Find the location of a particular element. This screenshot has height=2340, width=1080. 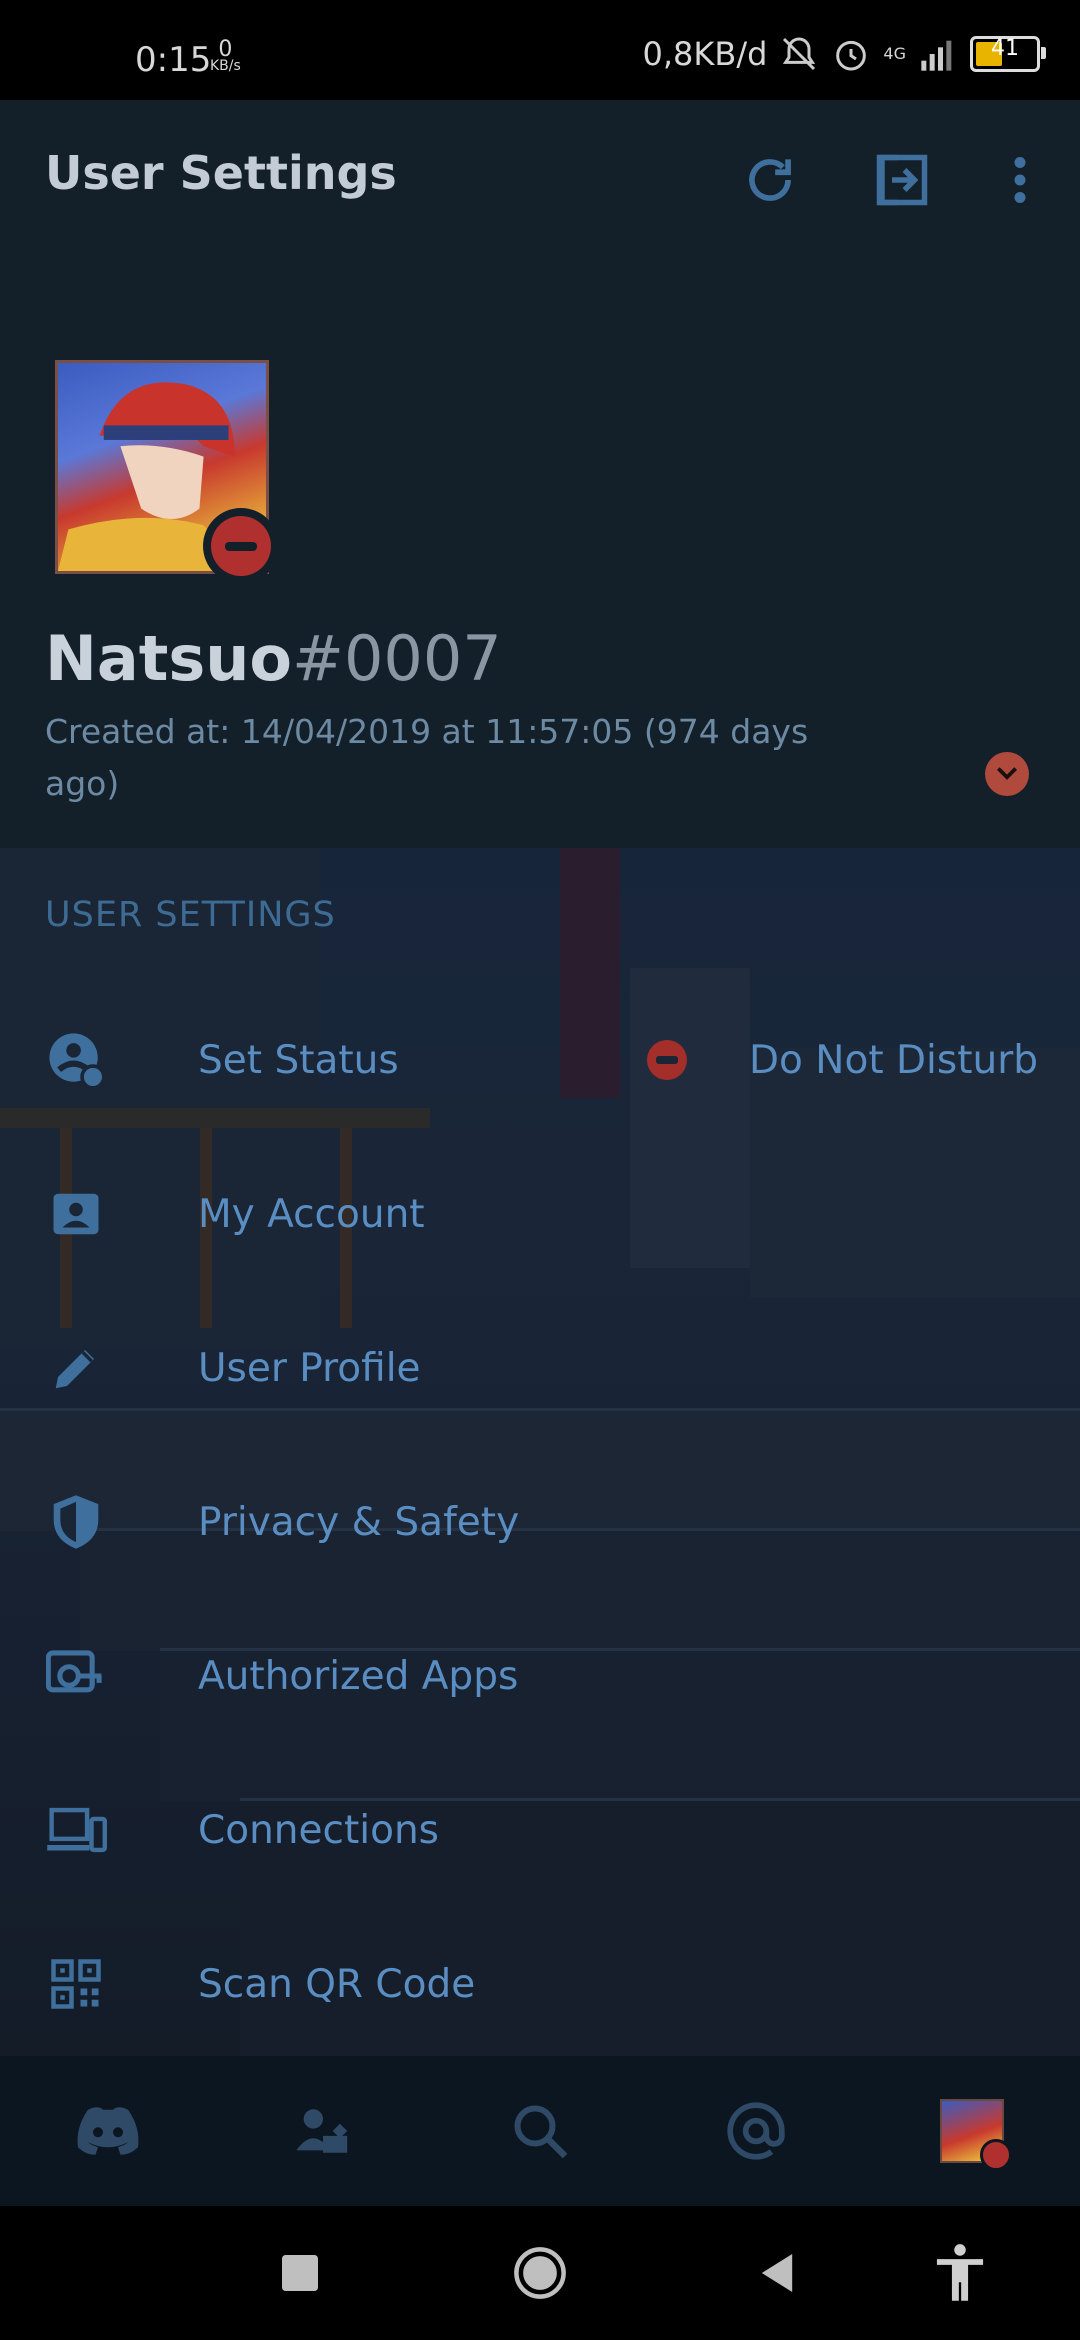

username-name: Natsuo is located at coordinates (169, 658).